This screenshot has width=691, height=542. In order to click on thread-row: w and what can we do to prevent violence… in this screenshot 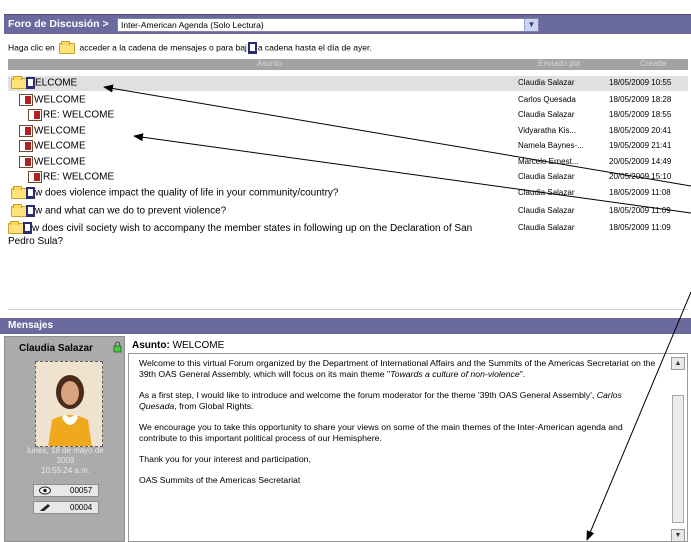, I will do `click(348, 211)`.